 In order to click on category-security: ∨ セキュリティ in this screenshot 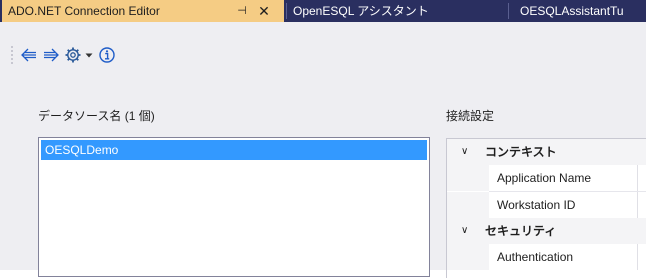, I will do `click(546, 231)`.